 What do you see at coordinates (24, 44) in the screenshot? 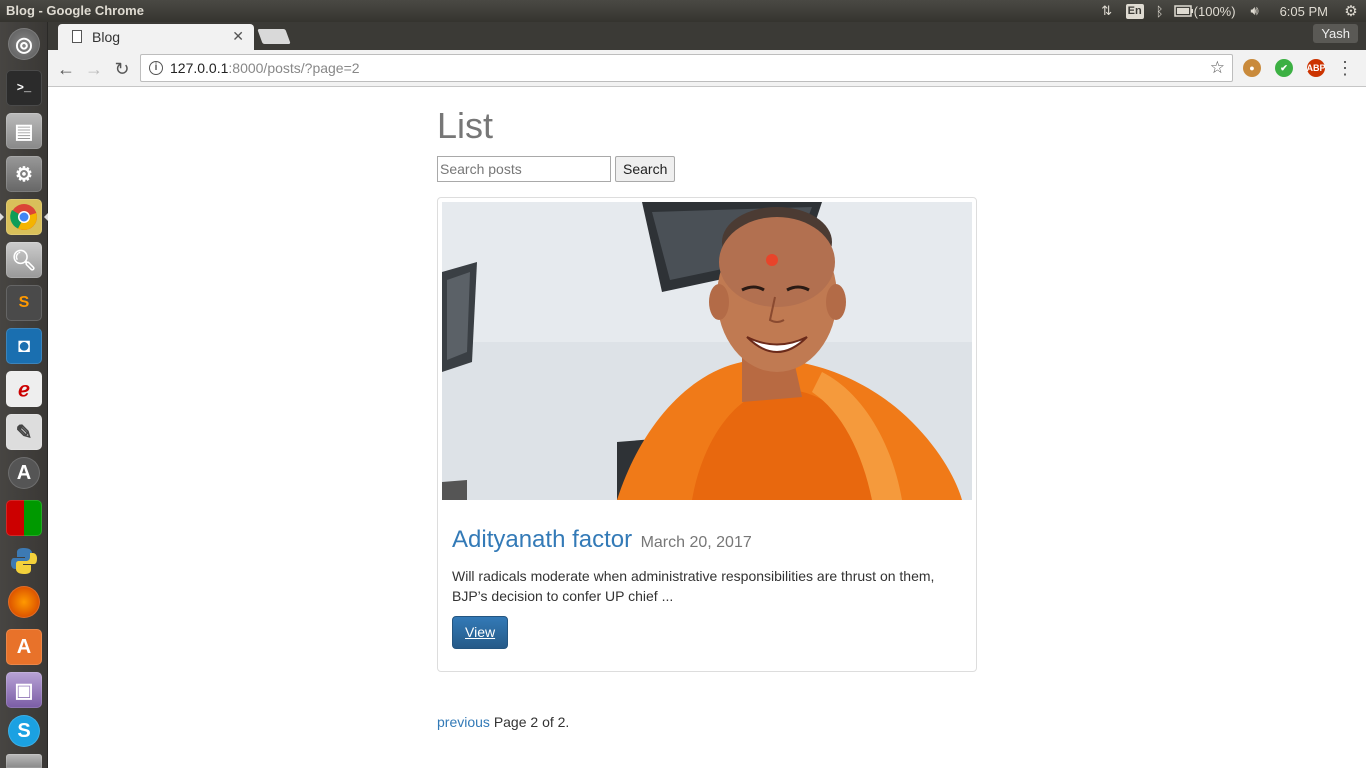
I see `dash-icon: ◎` at bounding box center [24, 44].